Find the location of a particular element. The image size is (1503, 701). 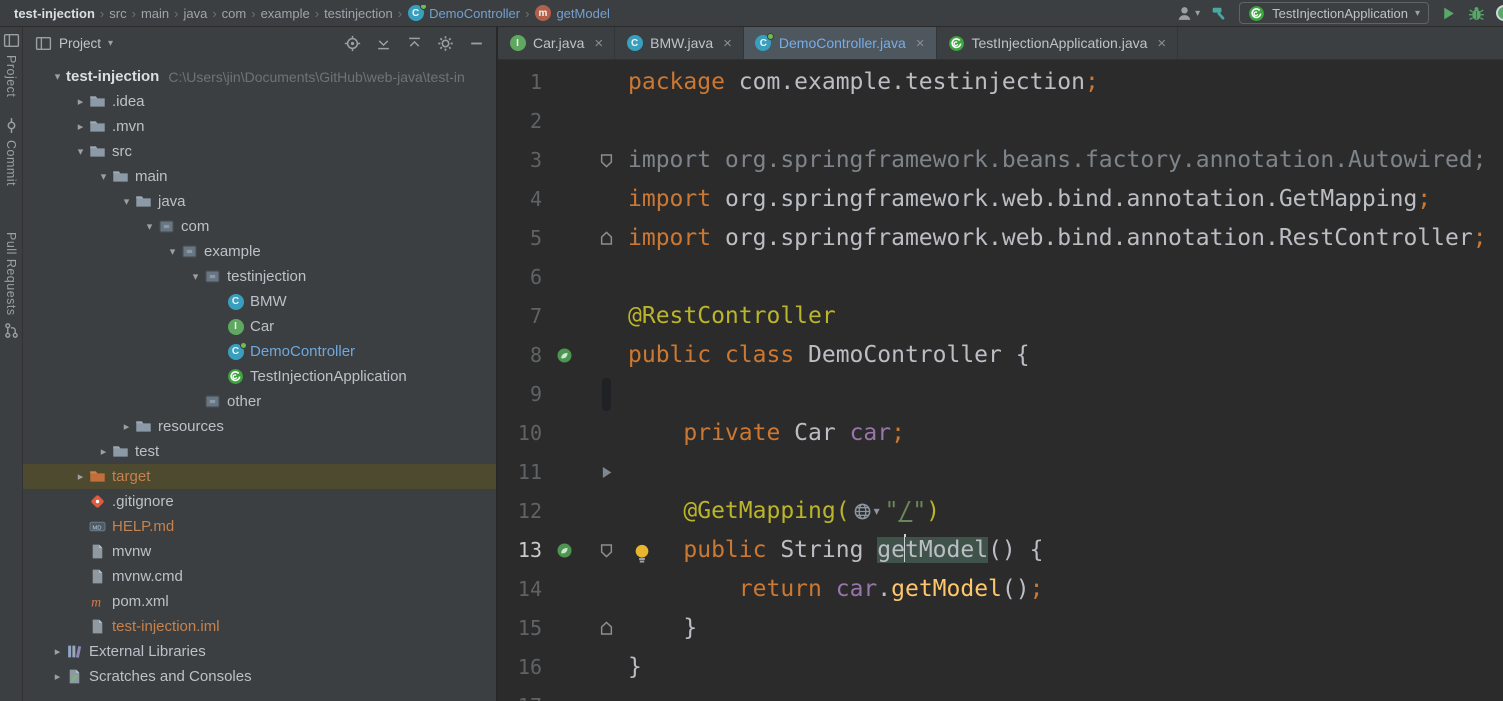

code-line: 10 private Car car; is located at coordinates (1000, 433).